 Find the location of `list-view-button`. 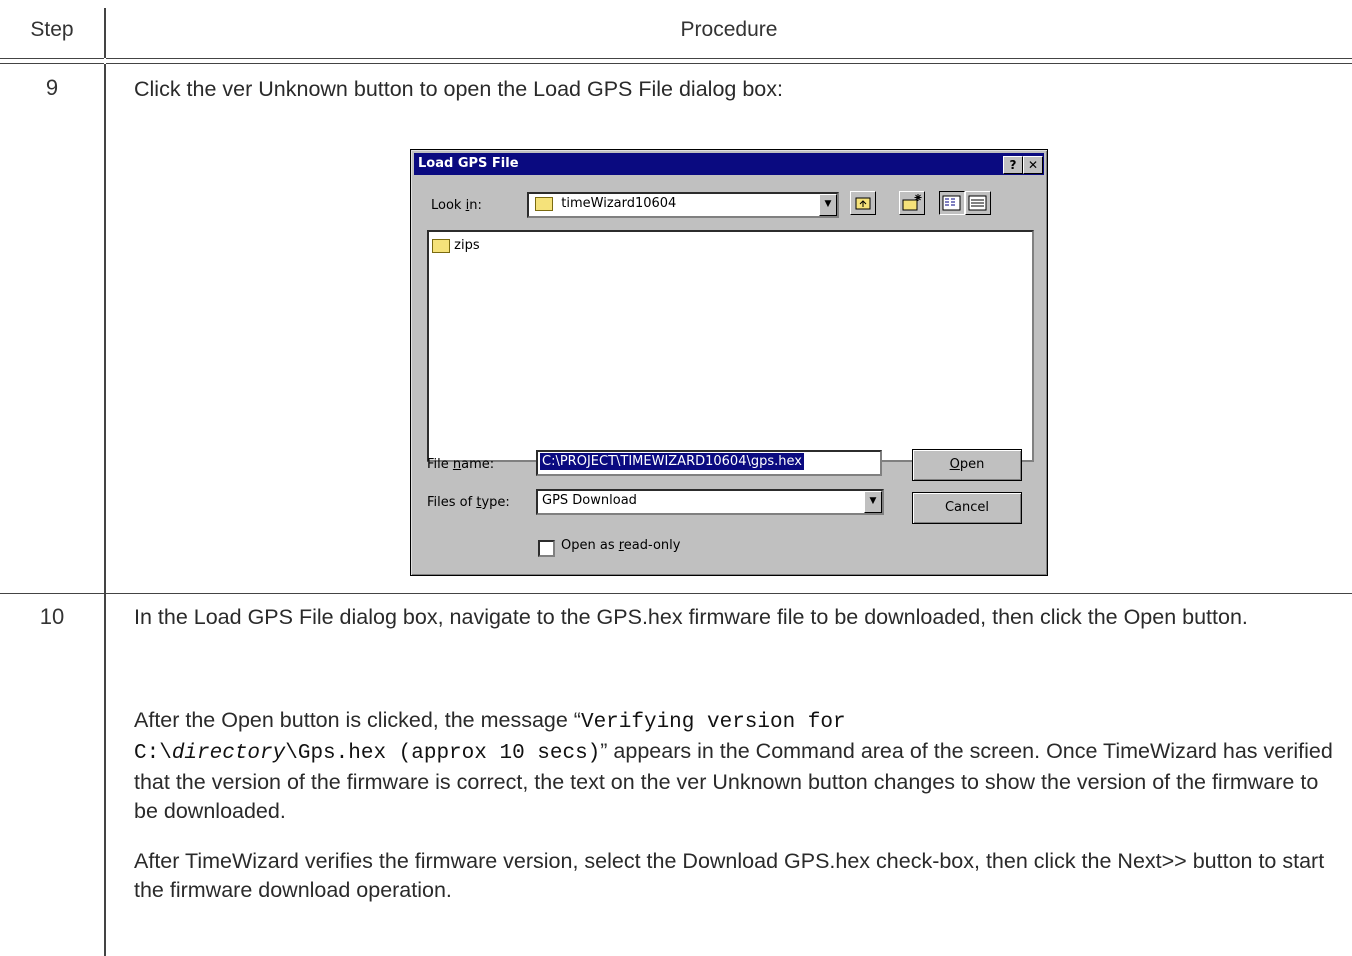

list-view-button is located at coordinates (952, 203).